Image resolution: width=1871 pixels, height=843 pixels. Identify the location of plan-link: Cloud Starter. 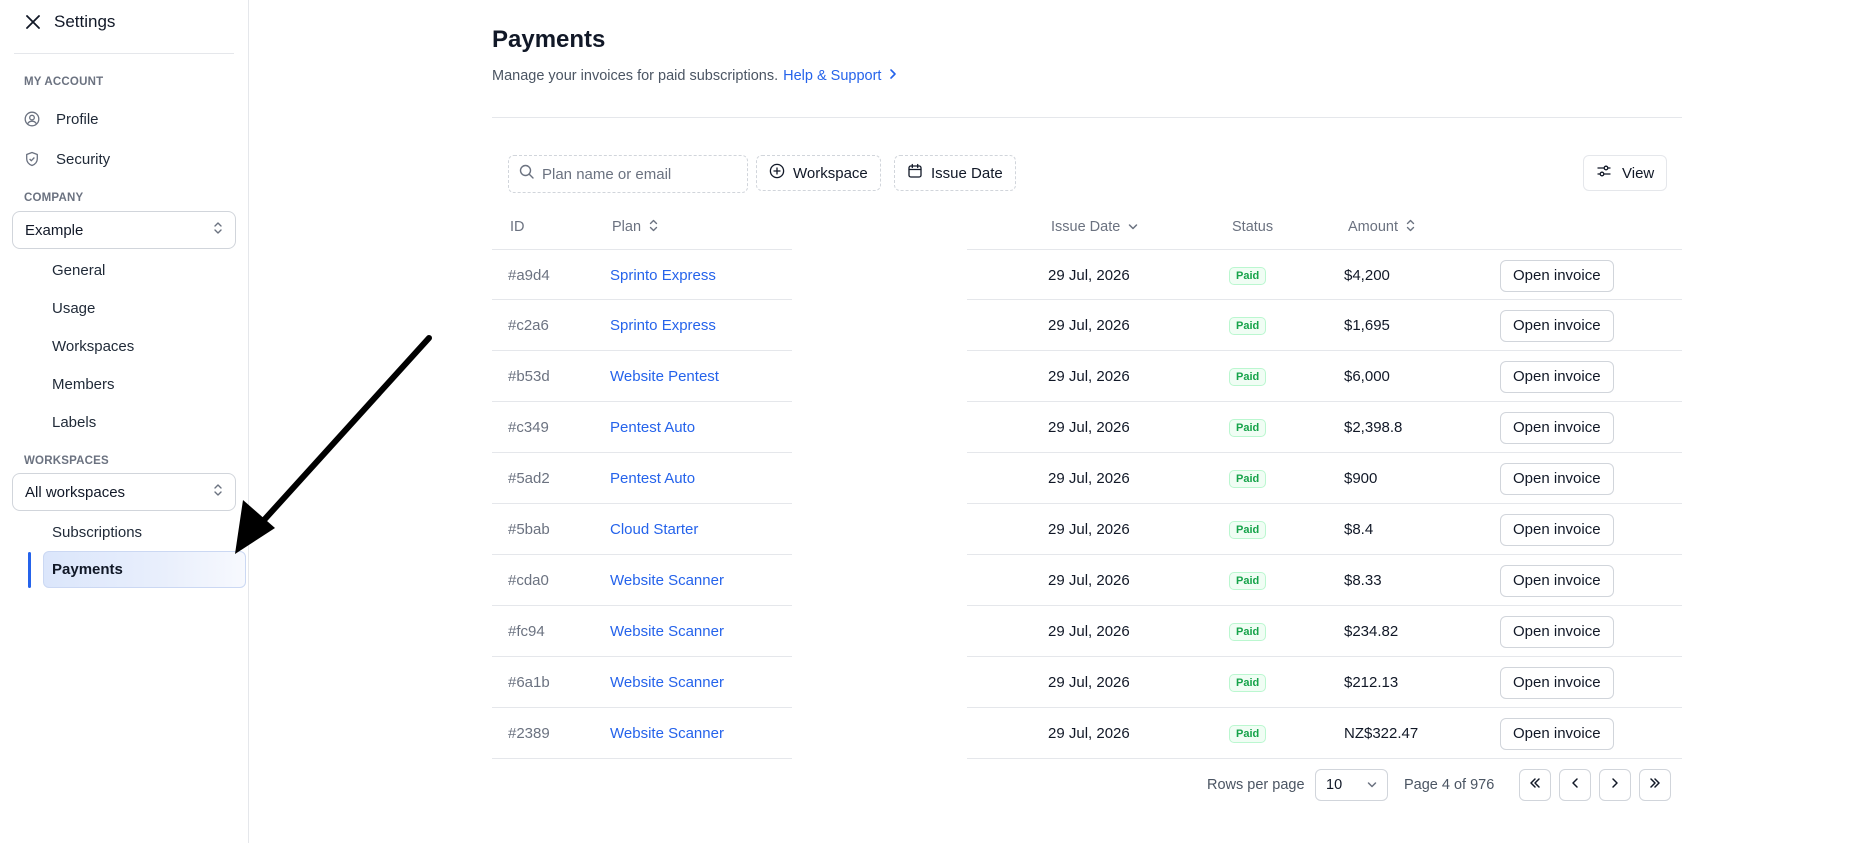
(654, 529).